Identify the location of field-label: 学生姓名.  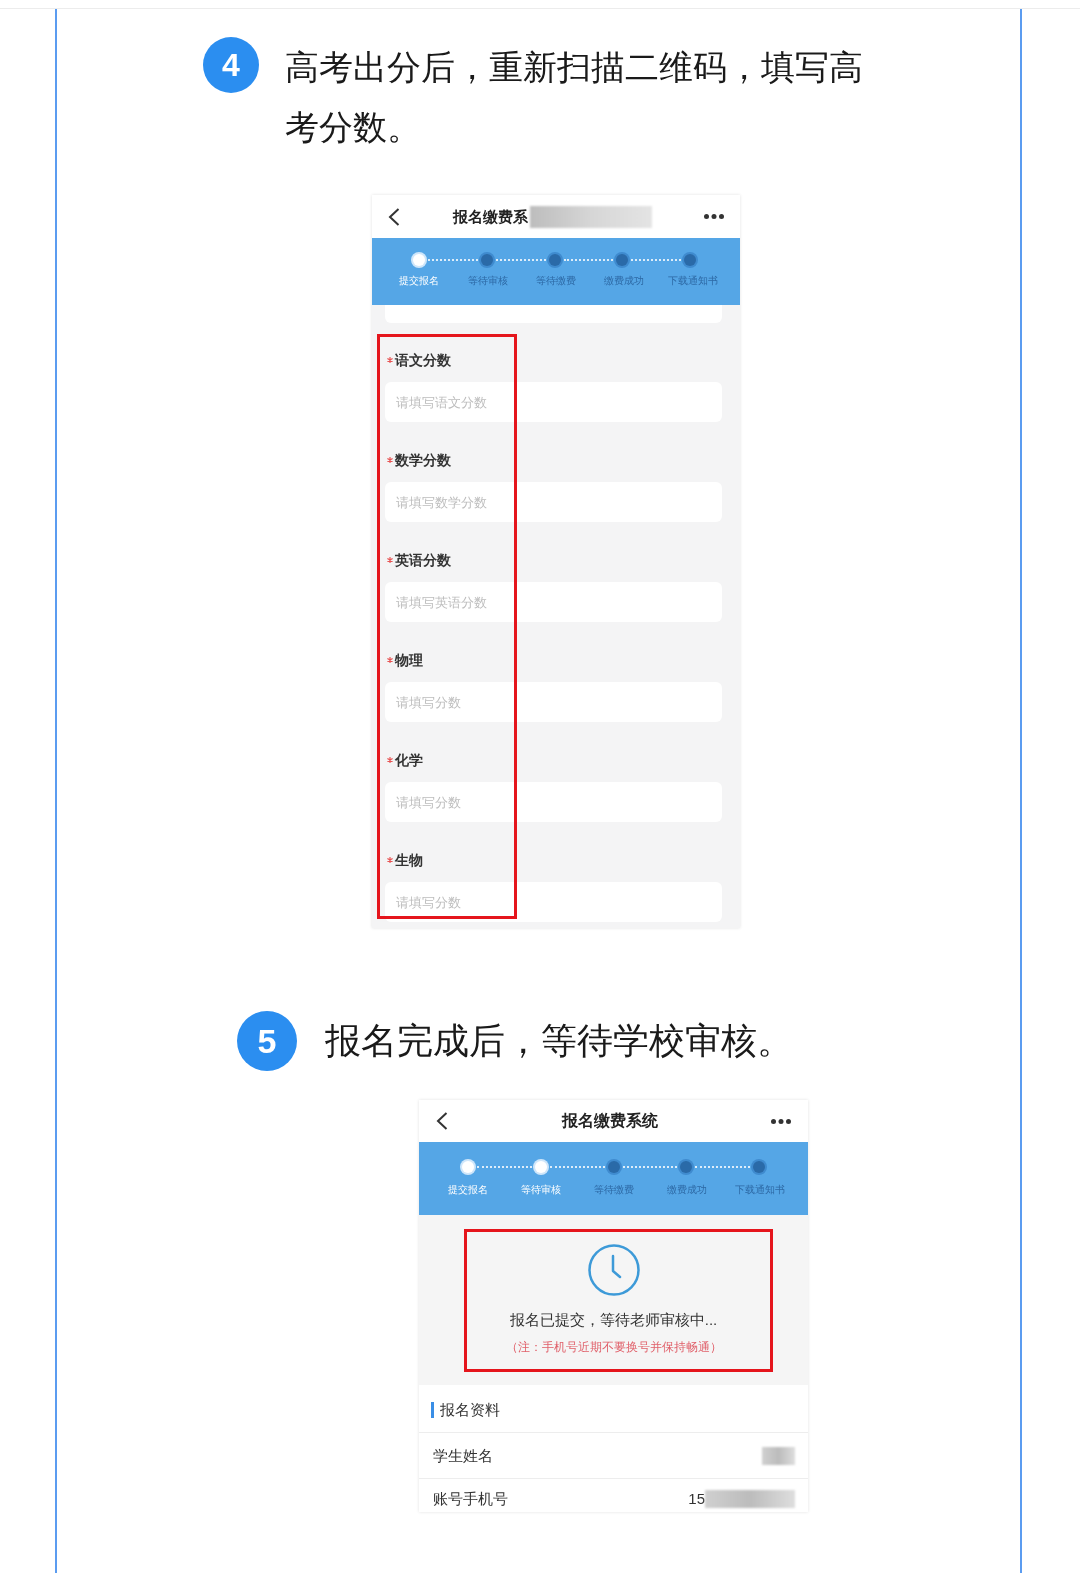
(463, 1455).